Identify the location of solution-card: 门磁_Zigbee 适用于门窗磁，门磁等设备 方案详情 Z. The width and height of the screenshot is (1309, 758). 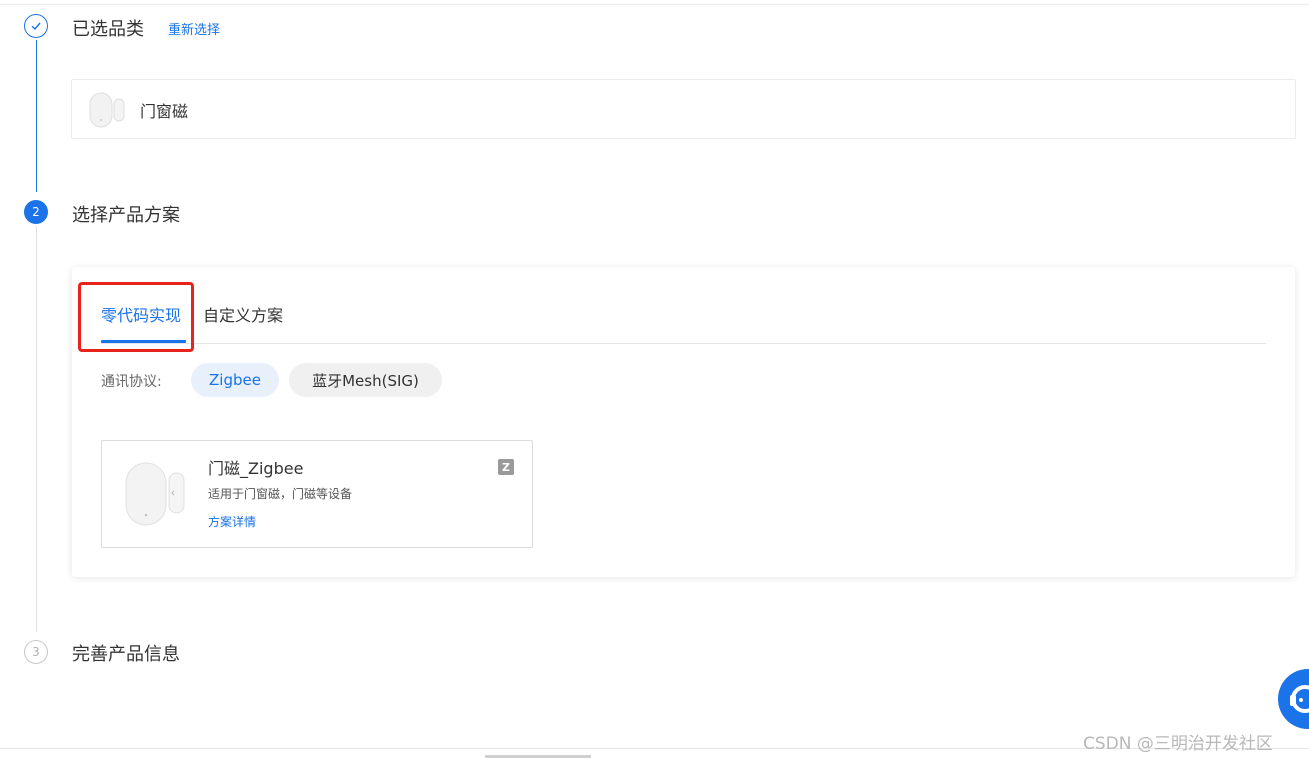
(317, 494).